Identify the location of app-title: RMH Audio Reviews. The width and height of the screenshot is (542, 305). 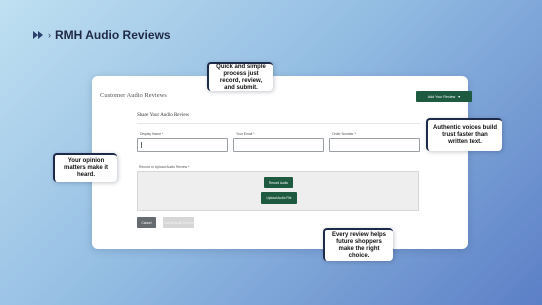
(113, 35).